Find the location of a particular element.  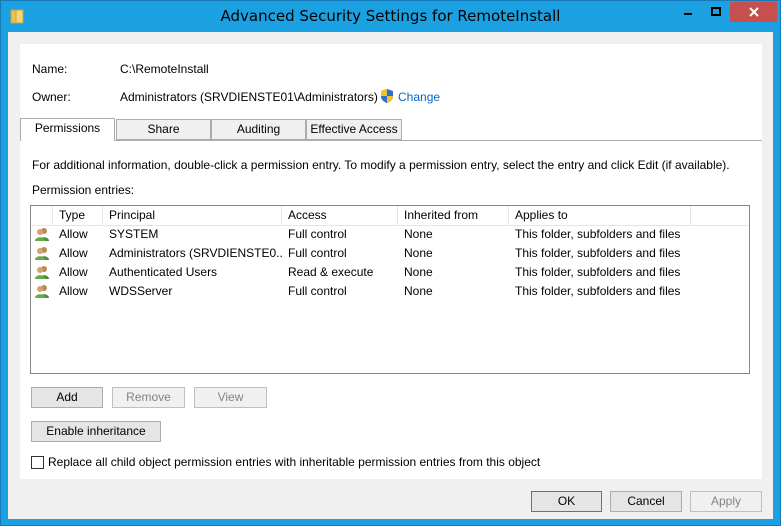

column-inherited-from: Inherited from is located at coordinates (453, 215).